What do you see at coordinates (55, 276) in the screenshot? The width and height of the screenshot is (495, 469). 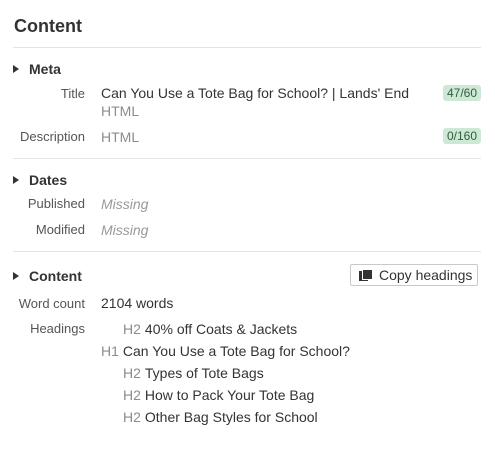 I see `section-label-content: Content` at bounding box center [55, 276].